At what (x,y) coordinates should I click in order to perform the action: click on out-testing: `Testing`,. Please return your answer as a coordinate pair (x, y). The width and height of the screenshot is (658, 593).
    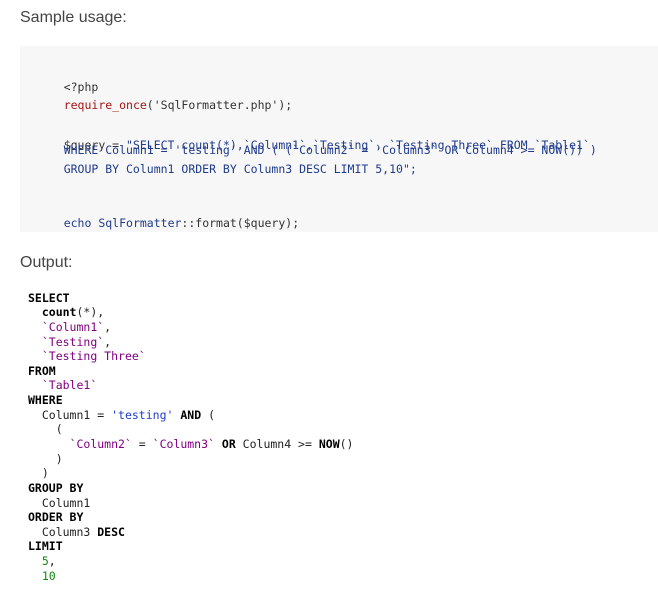
    Looking at the image, I should click on (76, 342).